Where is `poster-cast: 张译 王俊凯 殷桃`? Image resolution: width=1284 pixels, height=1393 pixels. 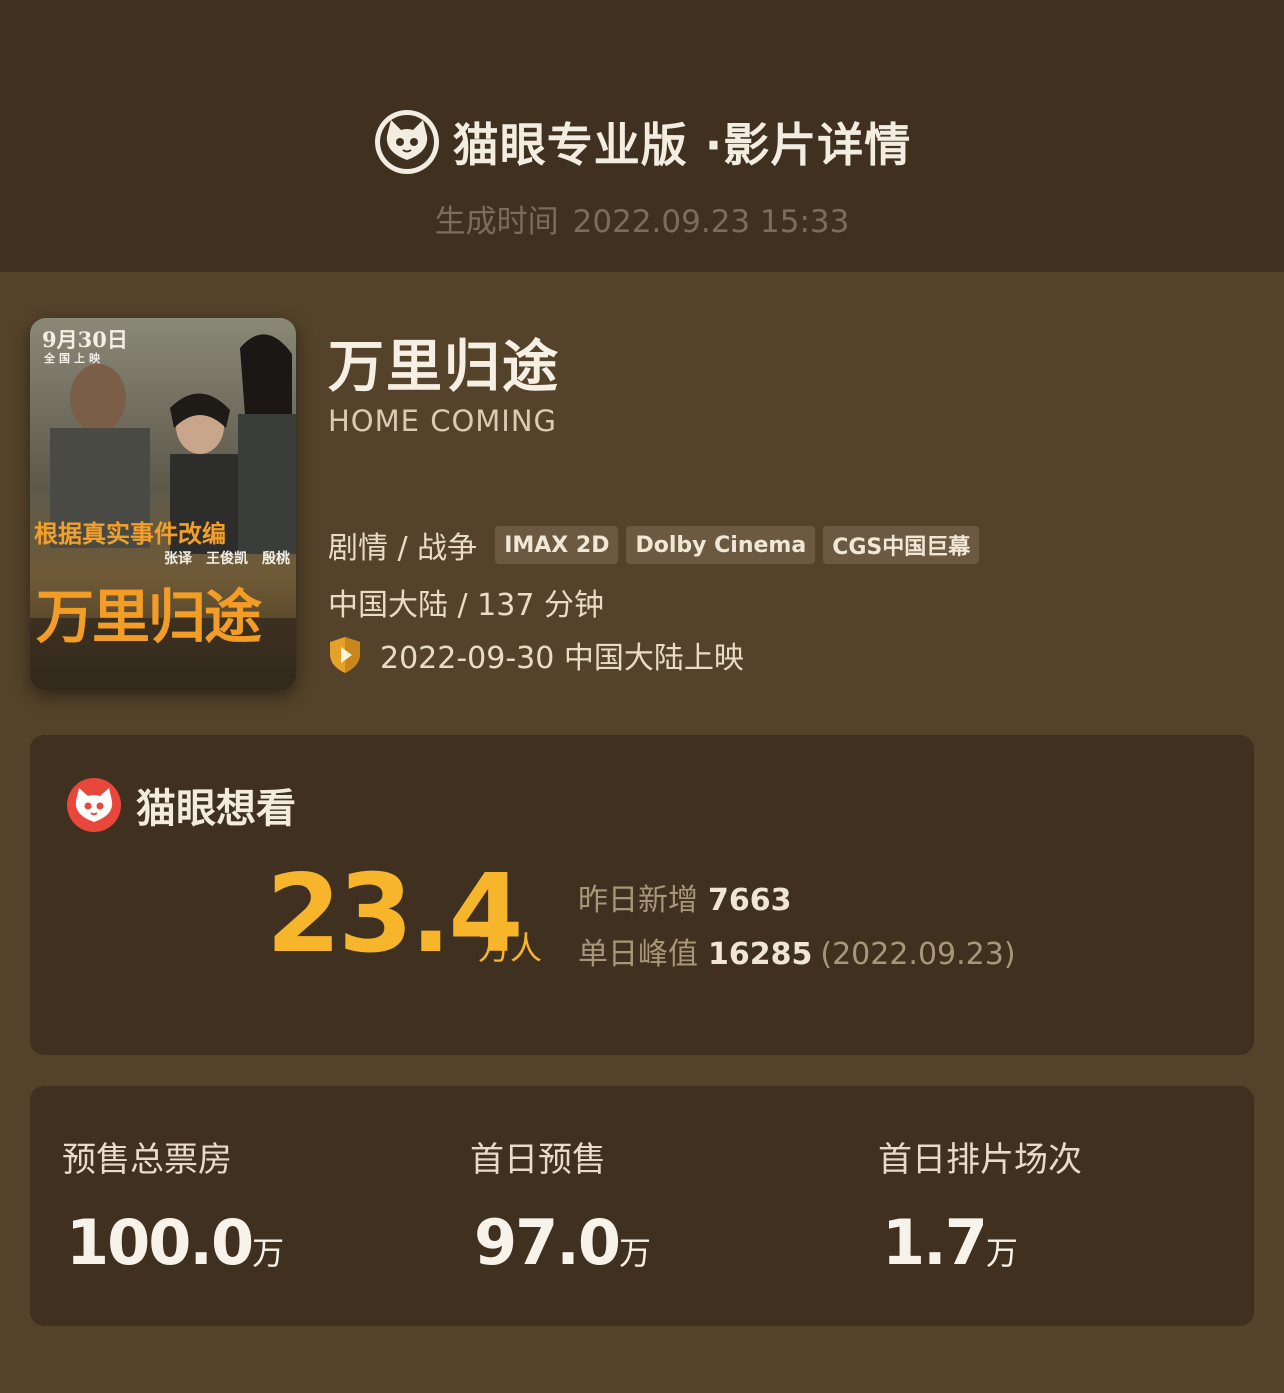
poster-cast: 张译 王俊凯 殷桃 is located at coordinates (227, 559).